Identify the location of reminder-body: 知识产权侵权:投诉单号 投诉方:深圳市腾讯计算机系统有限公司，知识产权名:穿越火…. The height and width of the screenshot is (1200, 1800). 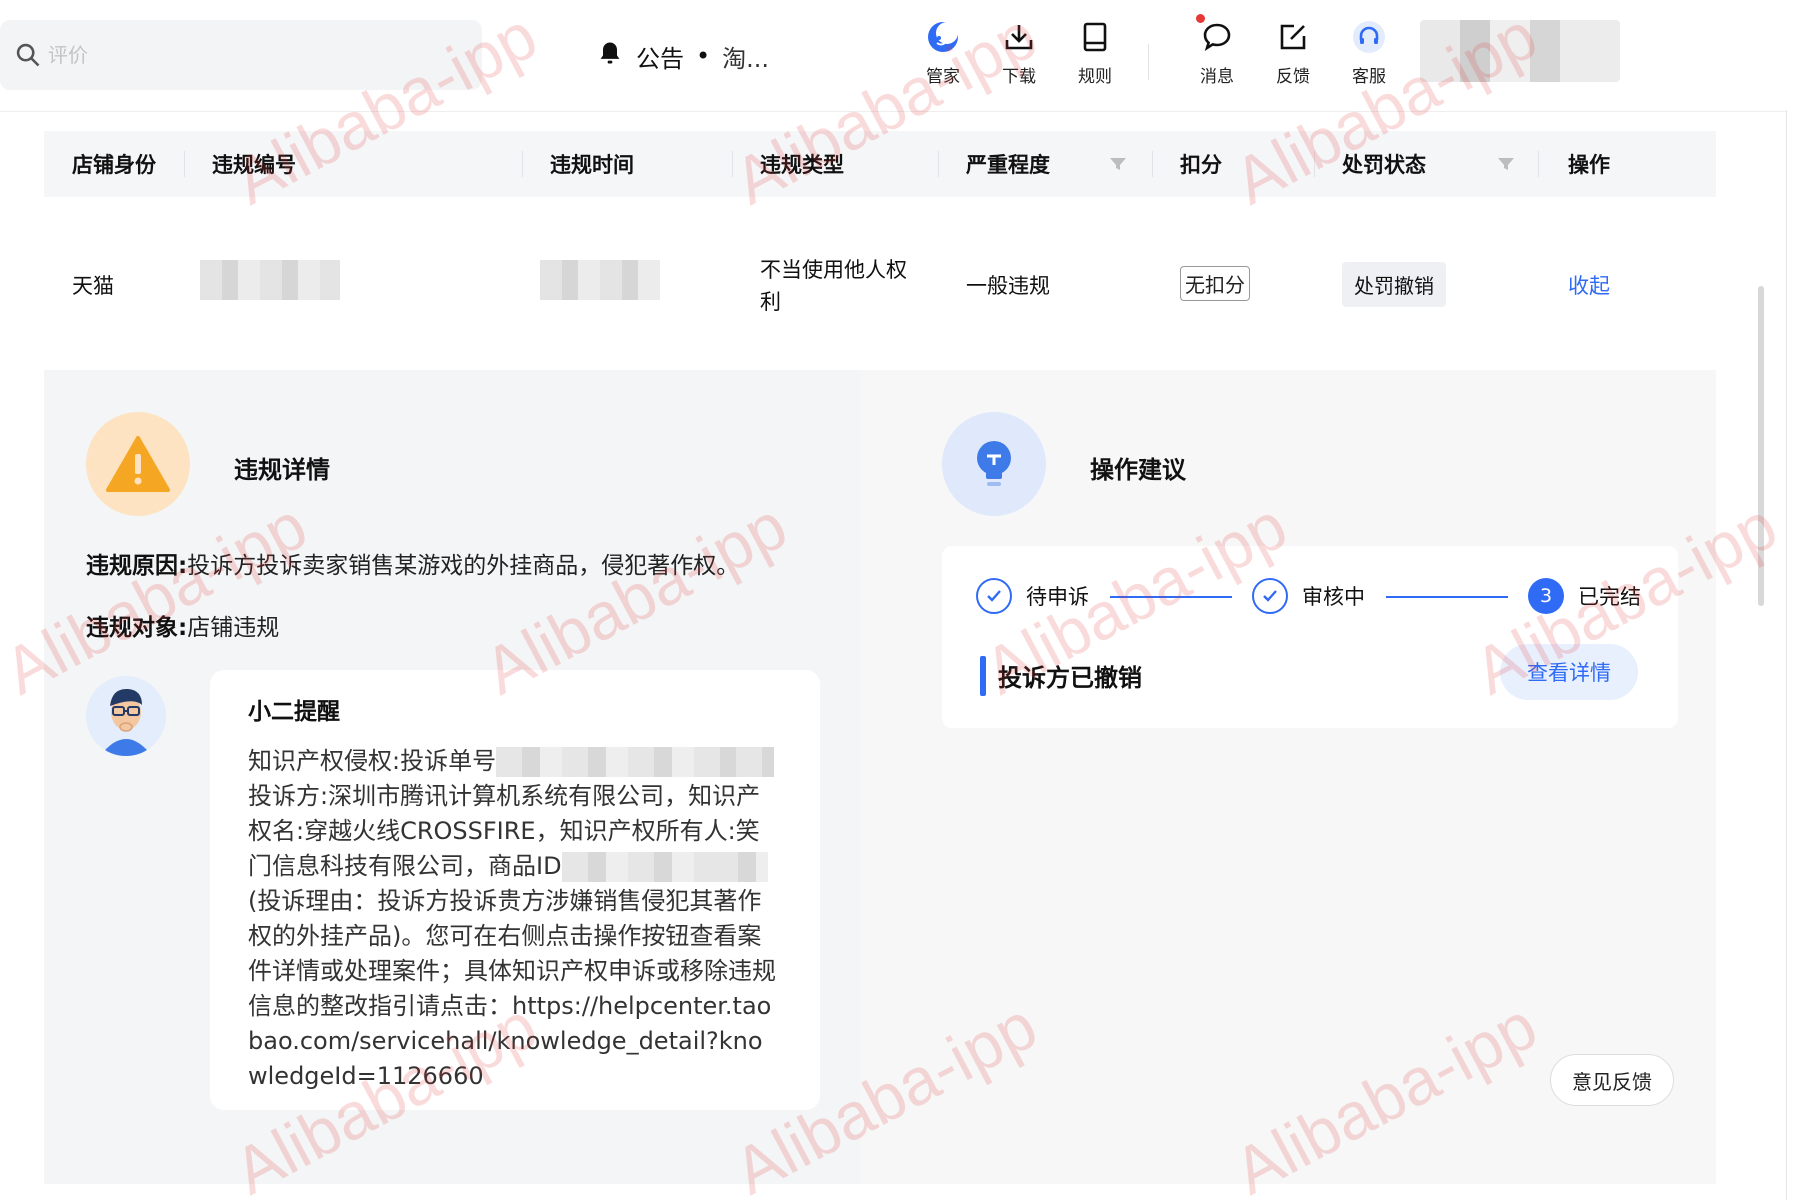
(515, 919).